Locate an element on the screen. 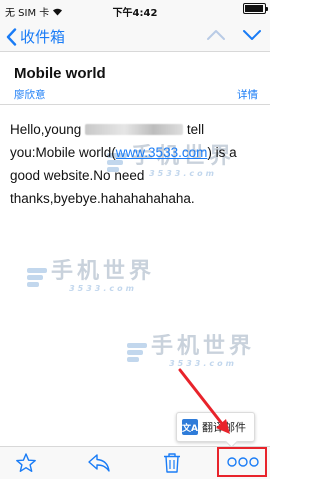 Image resolution: width=320 pixels, height=479 pixels. mail-header: Mobile world 廖欣意 详情 is located at coordinates (135, 79).